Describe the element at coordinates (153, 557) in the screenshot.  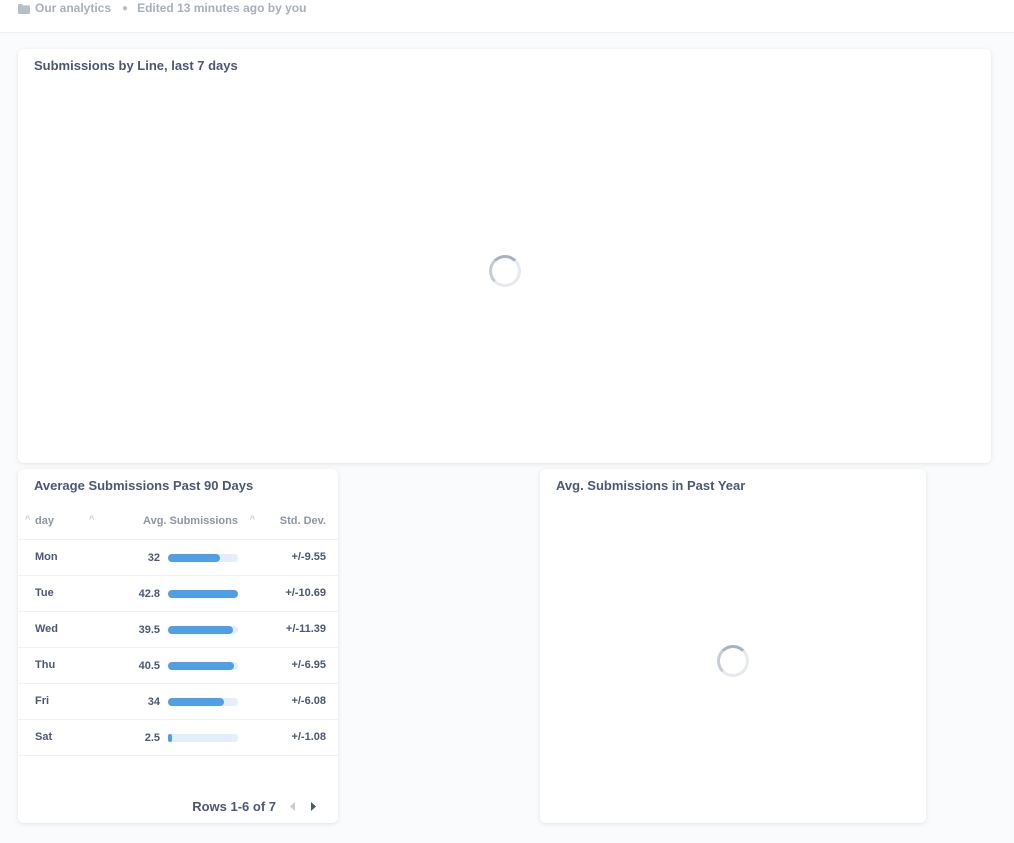
I see `avg-value: 32` at that location.